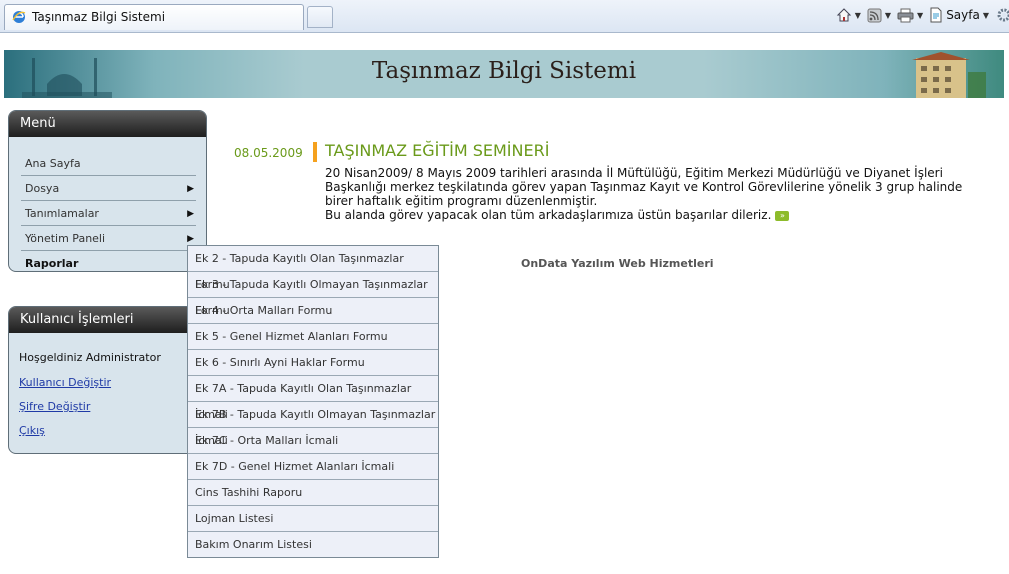 This screenshot has height=574, width=1009. What do you see at coordinates (949, 75) in the screenshot?
I see `building-image` at bounding box center [949, 75].